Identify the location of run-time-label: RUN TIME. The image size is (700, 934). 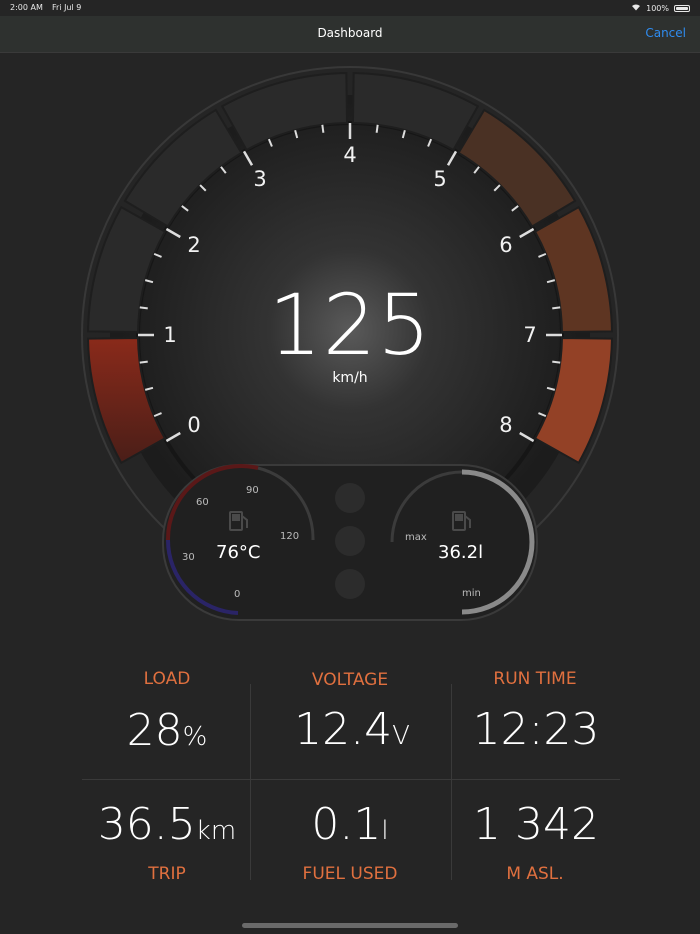
(535, 679).